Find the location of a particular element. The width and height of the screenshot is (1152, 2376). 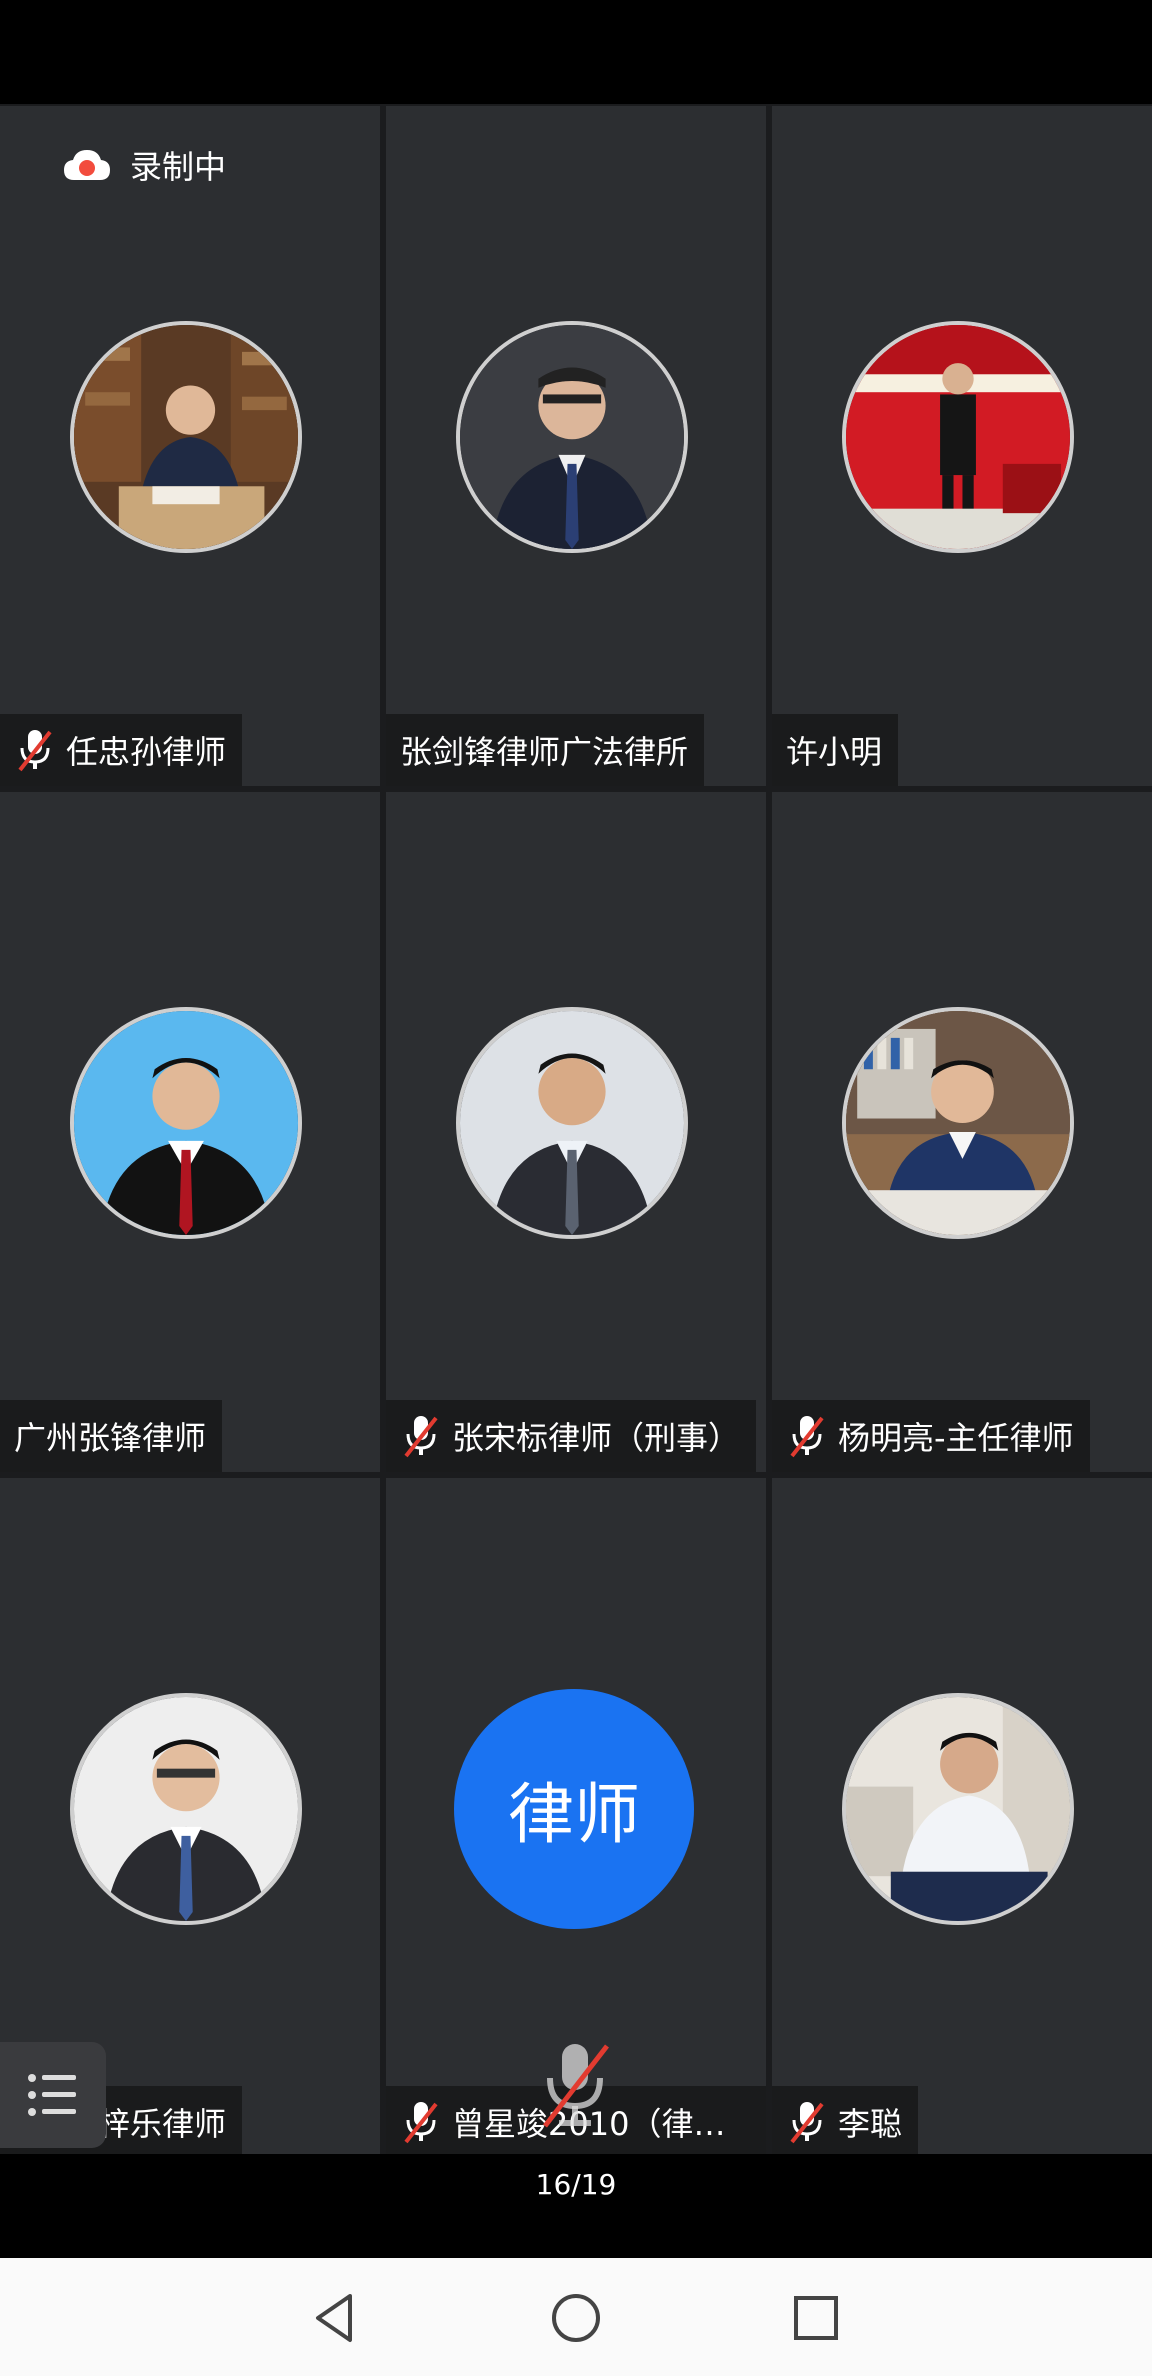

back-triangle-icon is located at coordinates (336, 2318).